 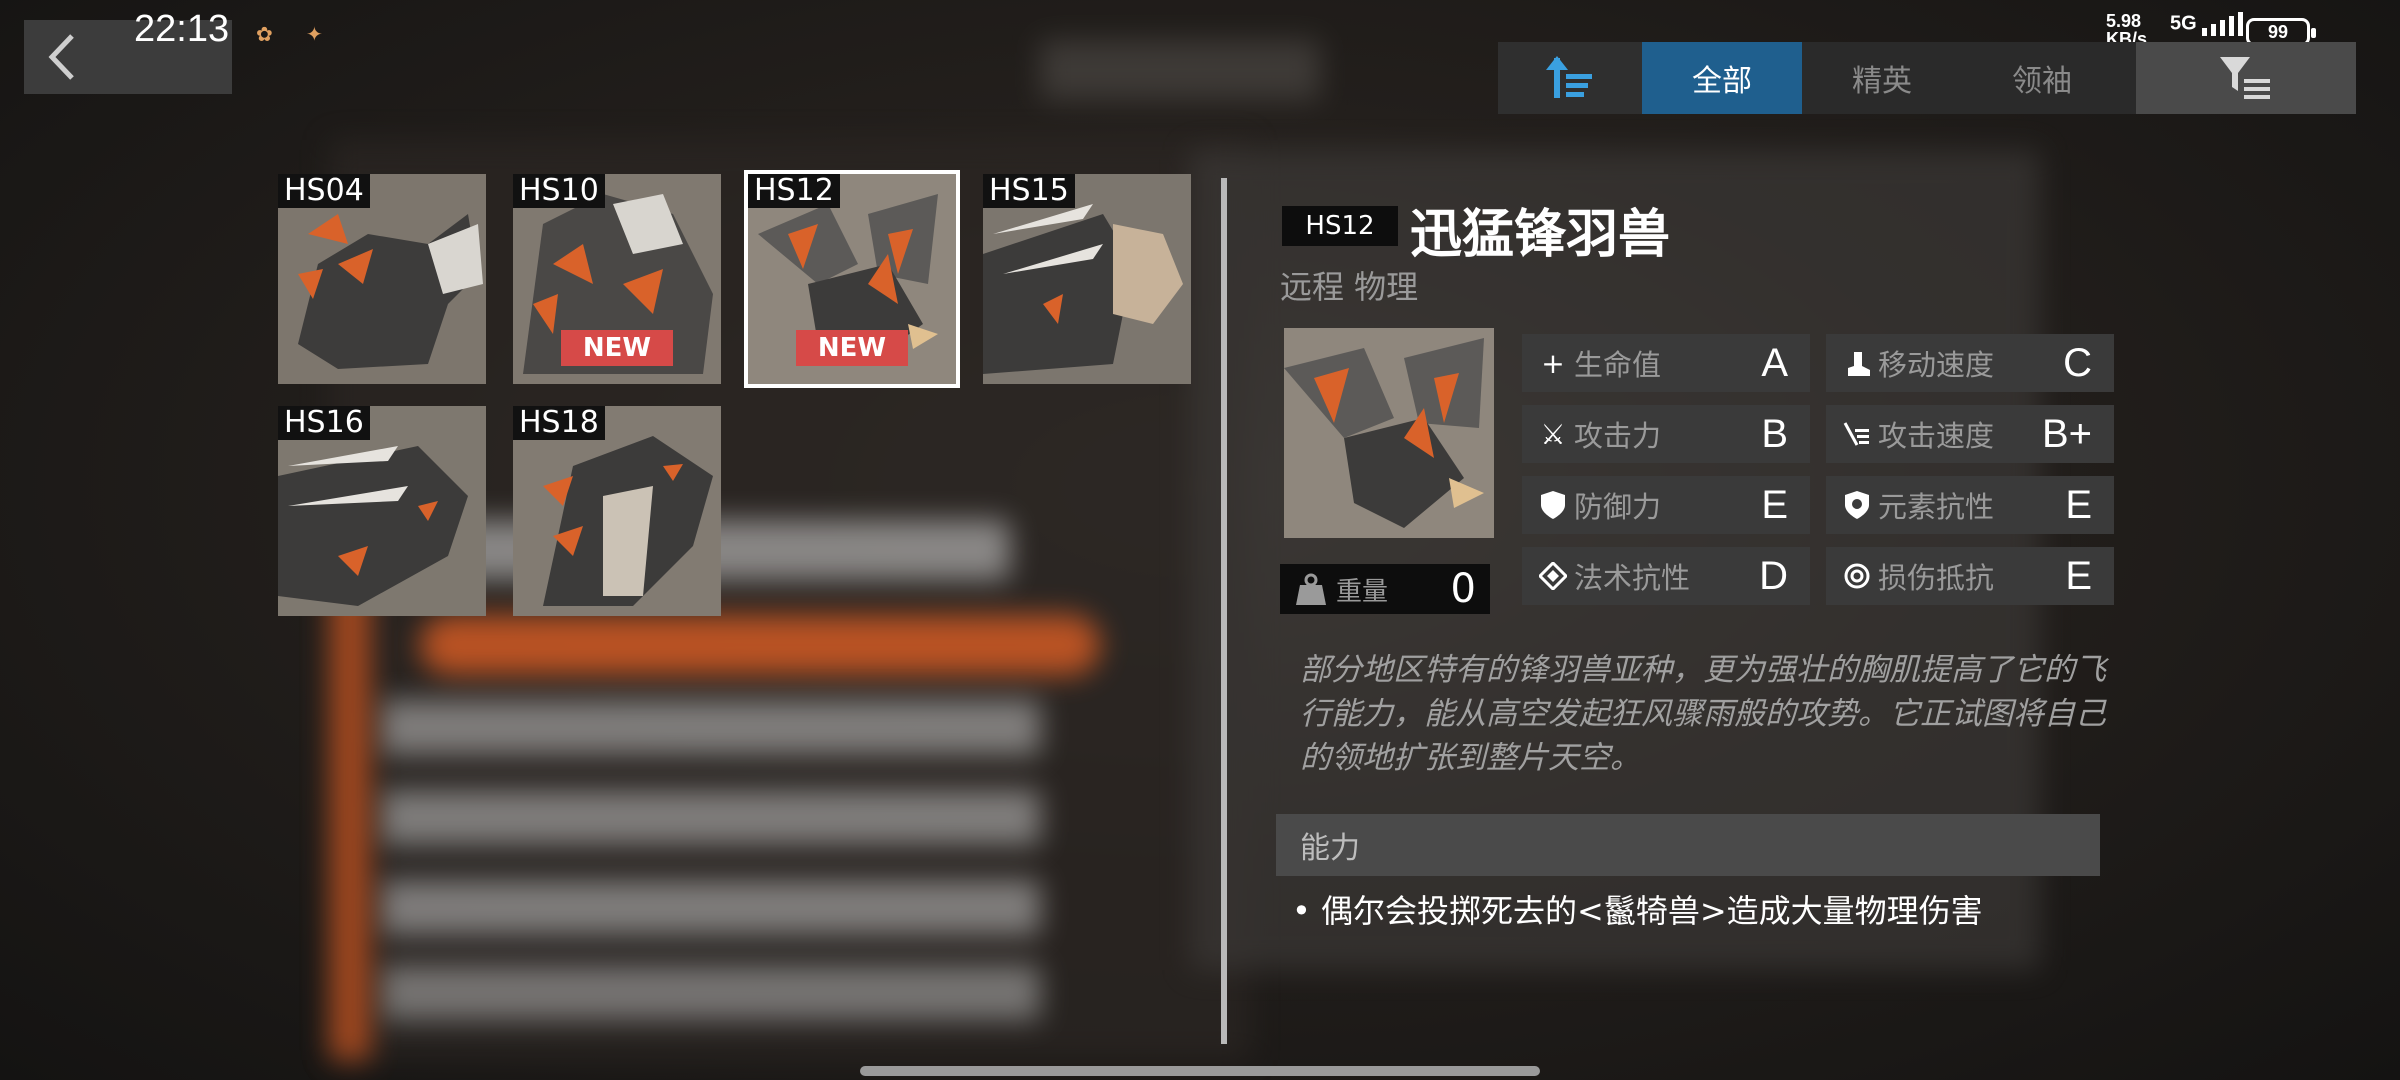 What do you see at coordinates (1970, 576) in the screenshot?
I see `stat-damage-resistance: 损伤抵抗 E` at bounding box center [1970, 576].